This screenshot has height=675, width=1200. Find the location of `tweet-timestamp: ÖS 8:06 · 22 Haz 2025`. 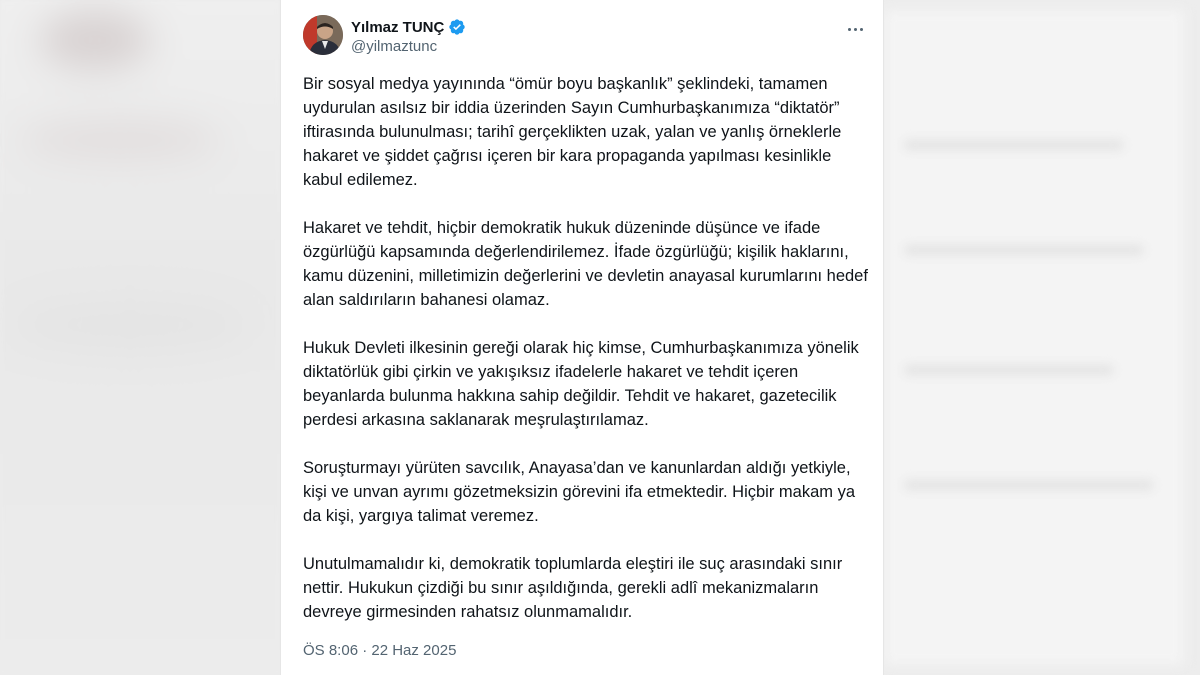

tweet-timestamp: ÖS 8:06 · 22 Haz 2025 is located at coordinates (379, 650).